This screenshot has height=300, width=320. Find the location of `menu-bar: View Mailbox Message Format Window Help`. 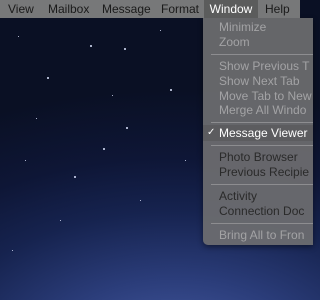

menu-bar: View Mailbox Message Format Window Help is located at coordinates (150, 9).